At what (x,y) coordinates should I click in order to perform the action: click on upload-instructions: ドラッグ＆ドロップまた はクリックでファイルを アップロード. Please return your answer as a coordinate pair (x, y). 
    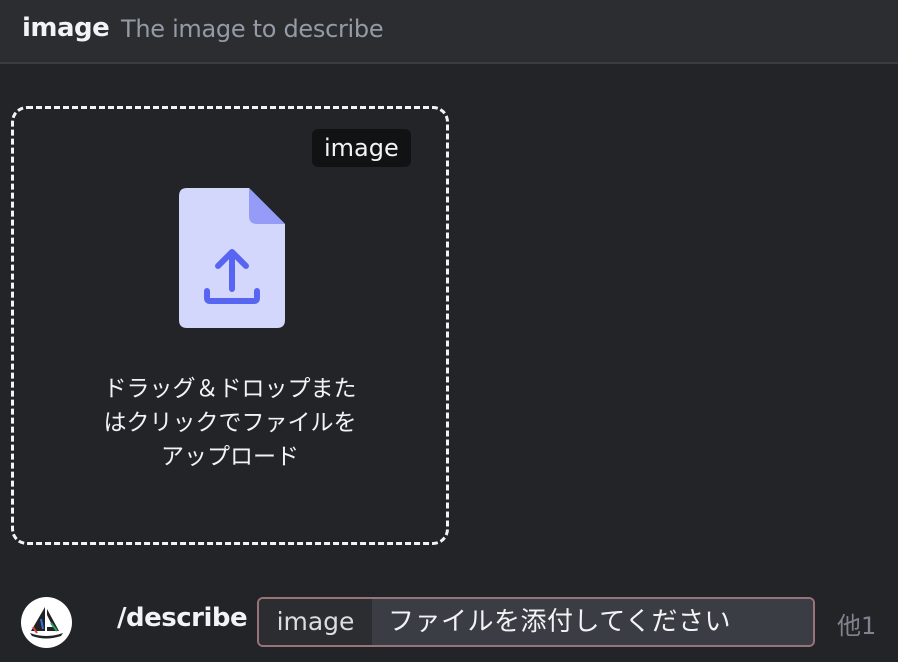
    Looking at the image, I should click on (230, 423).